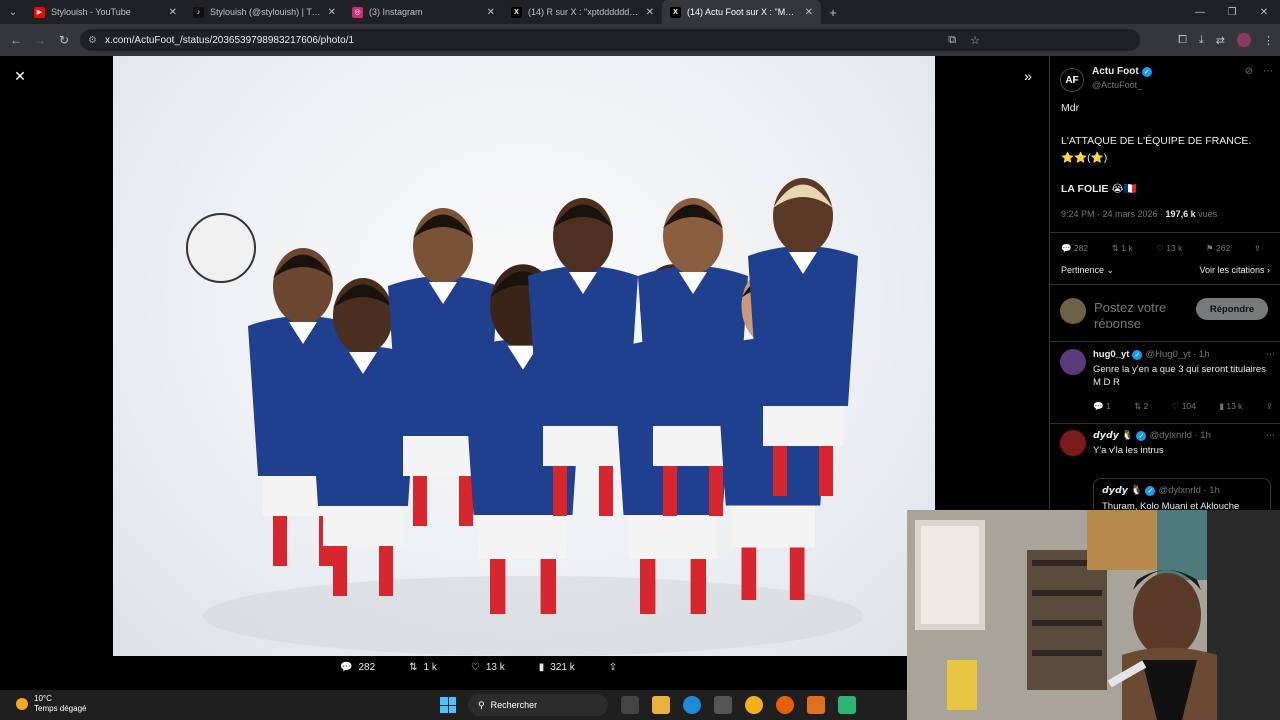 This screenshot has width=1280, height=720. I want to click on reply-action: 💬 282, so click(357, 667).